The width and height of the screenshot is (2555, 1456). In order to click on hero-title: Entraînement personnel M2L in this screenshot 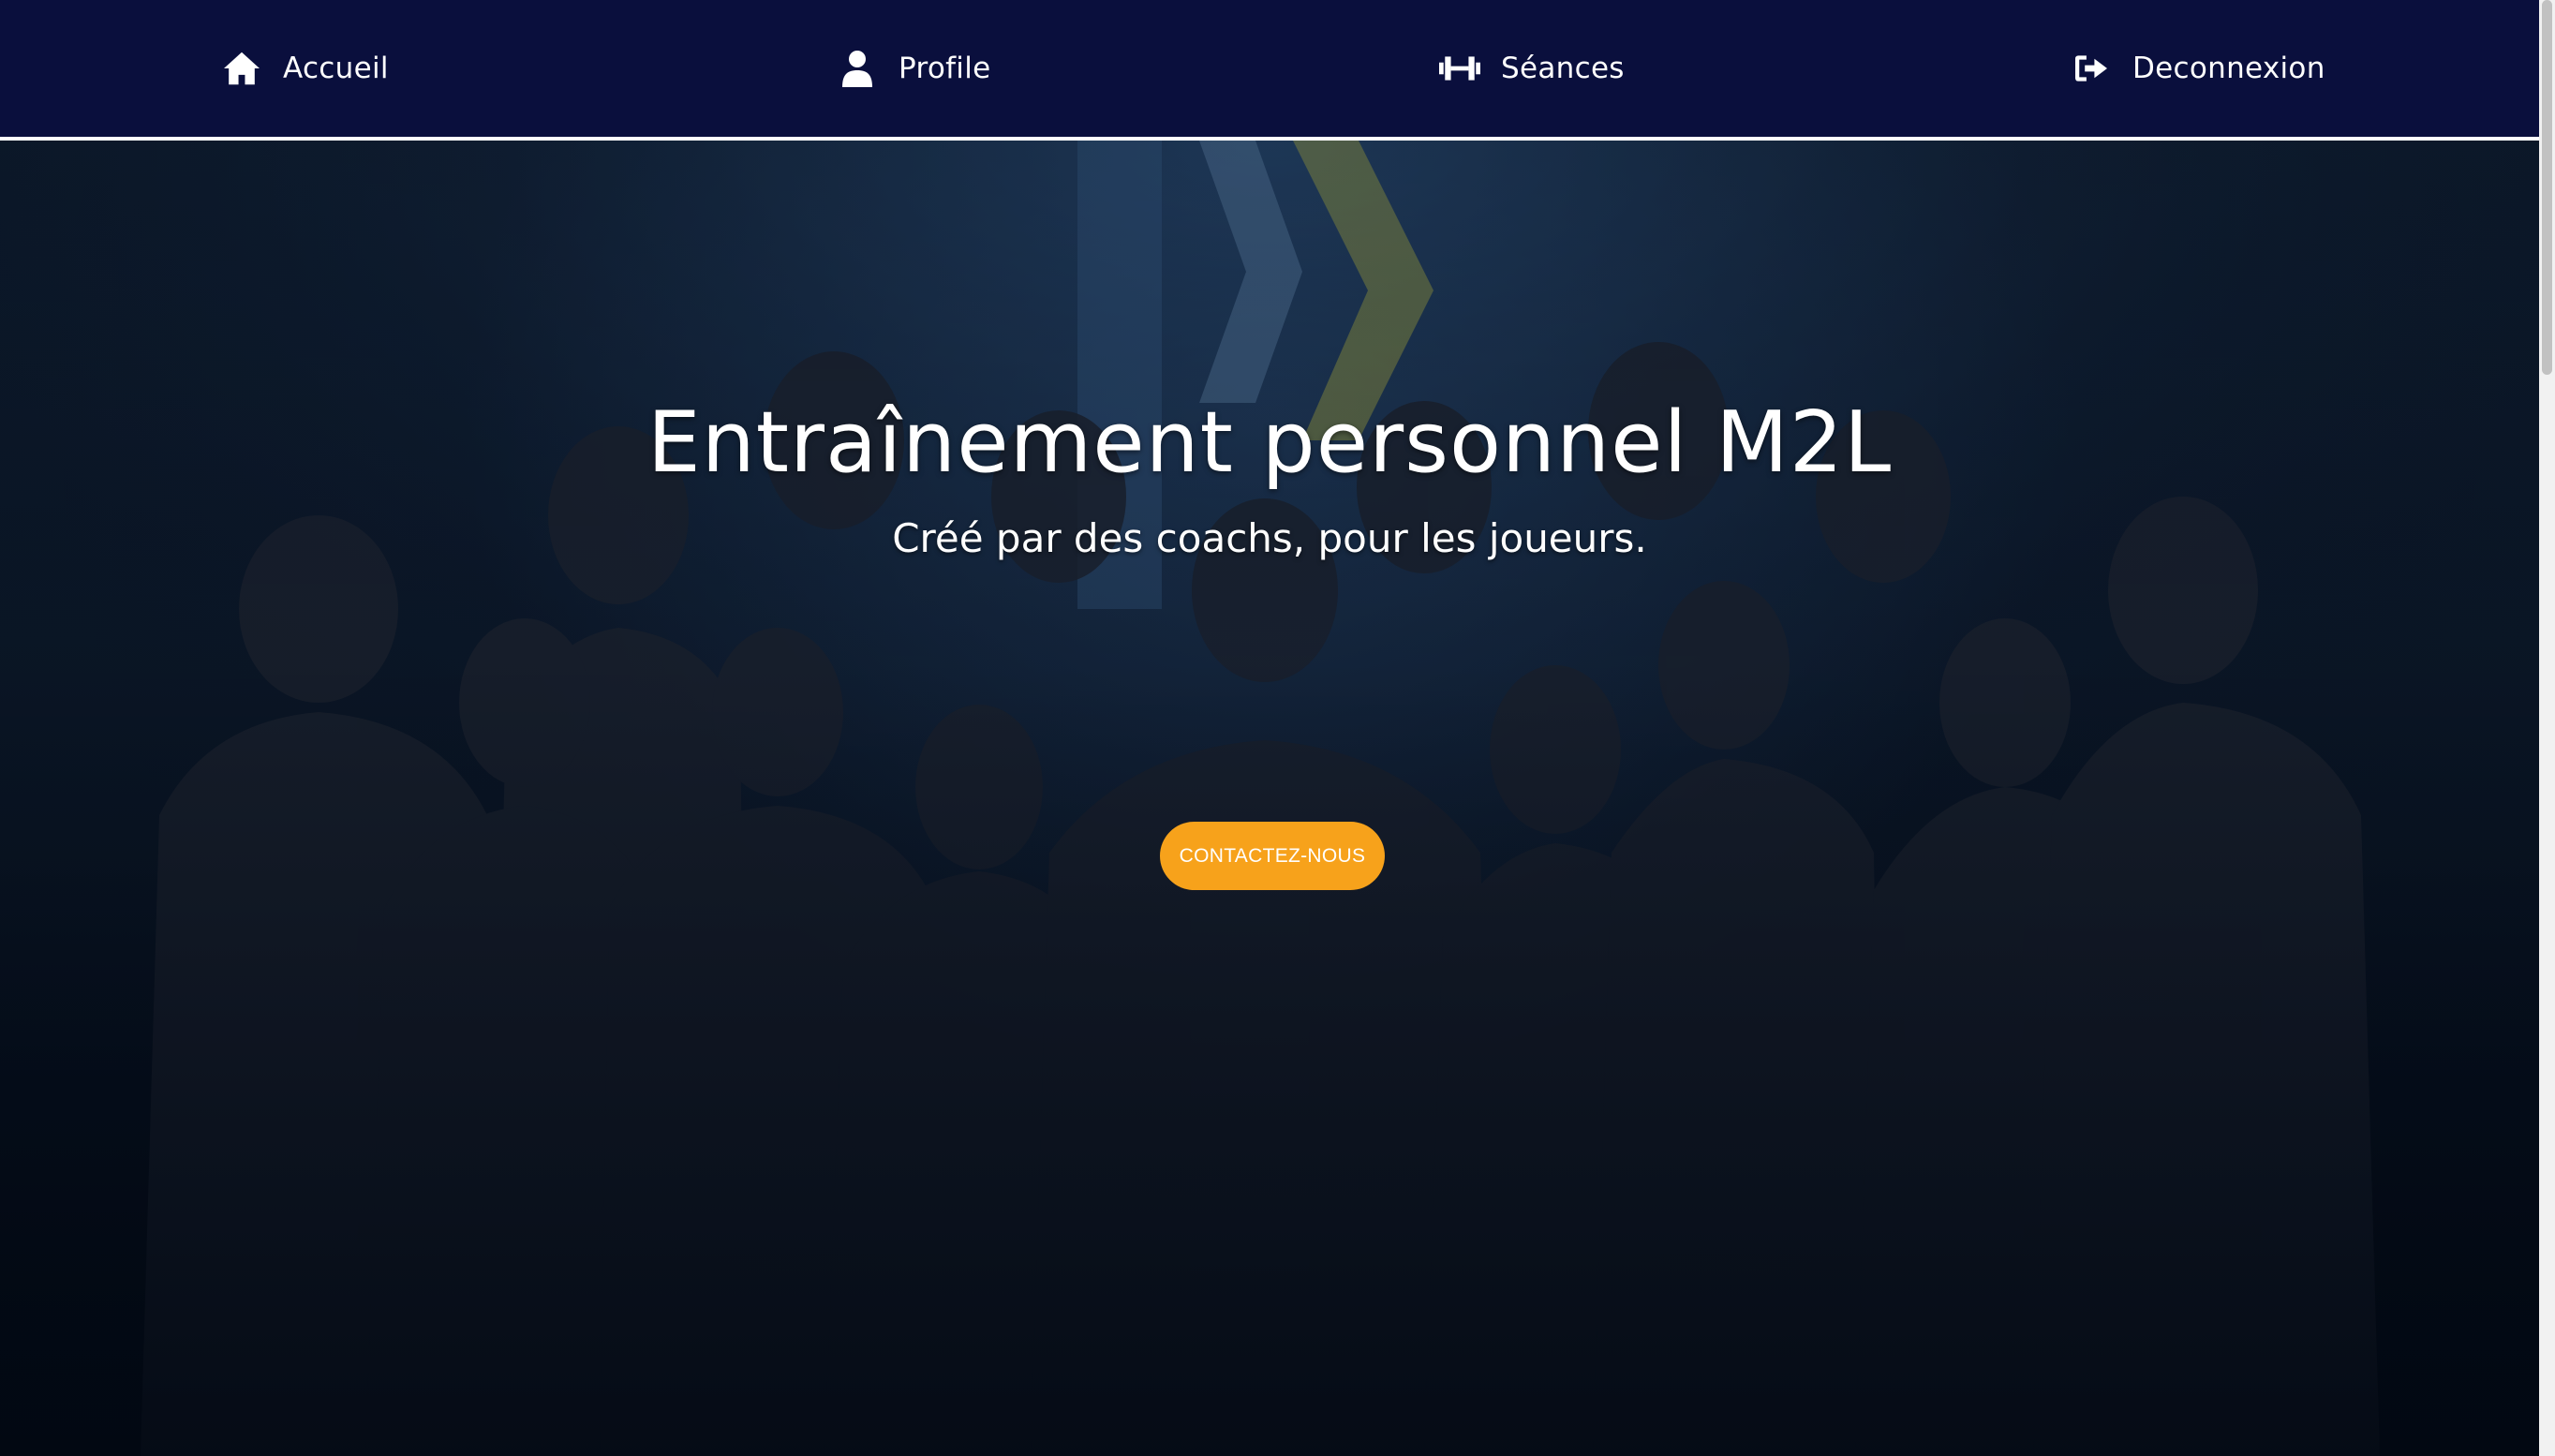, I will do `click(1269, 443)`.